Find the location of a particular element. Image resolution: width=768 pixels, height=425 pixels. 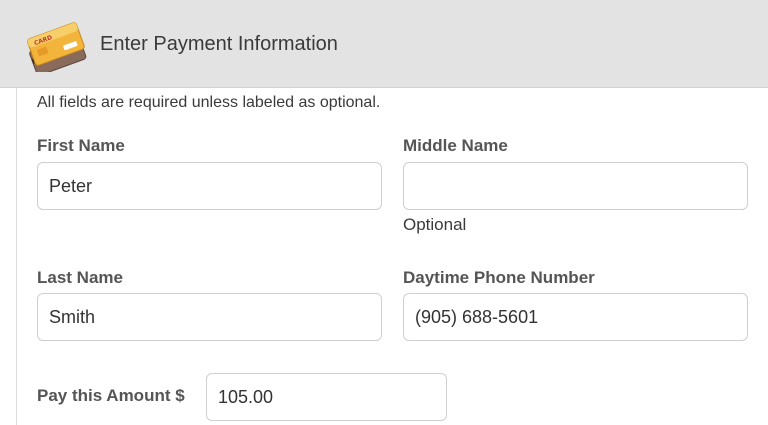

credit-card-icon: CARD is located at coordinates (57, 47).